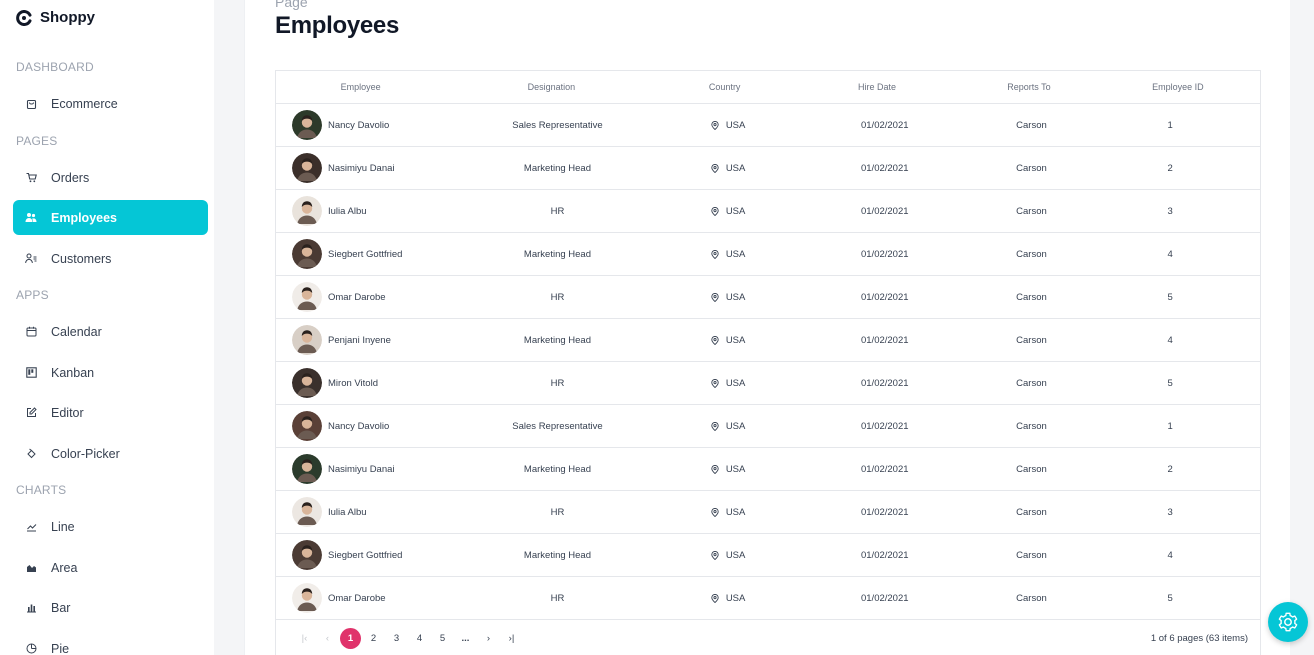 This screenshot has width=1314, height=655. I want to click on employee-name: Iulia Albu, so click(347, 512).